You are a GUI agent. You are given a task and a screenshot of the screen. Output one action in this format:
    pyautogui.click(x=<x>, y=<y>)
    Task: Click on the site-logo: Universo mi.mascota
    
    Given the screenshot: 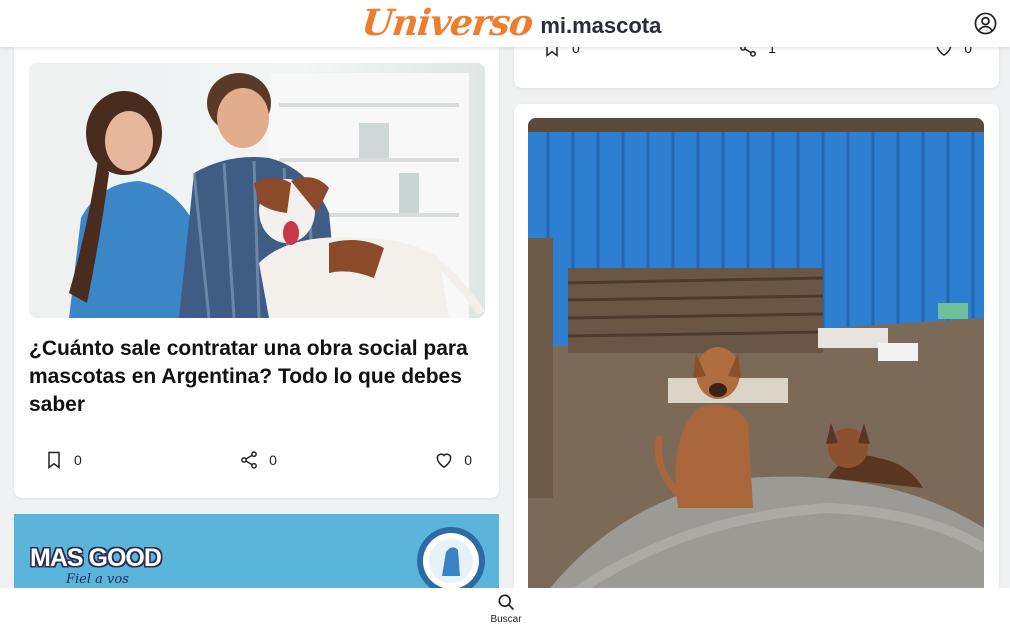 What is the action you would take?
    pyautogui.click(x=510, y=23)
    